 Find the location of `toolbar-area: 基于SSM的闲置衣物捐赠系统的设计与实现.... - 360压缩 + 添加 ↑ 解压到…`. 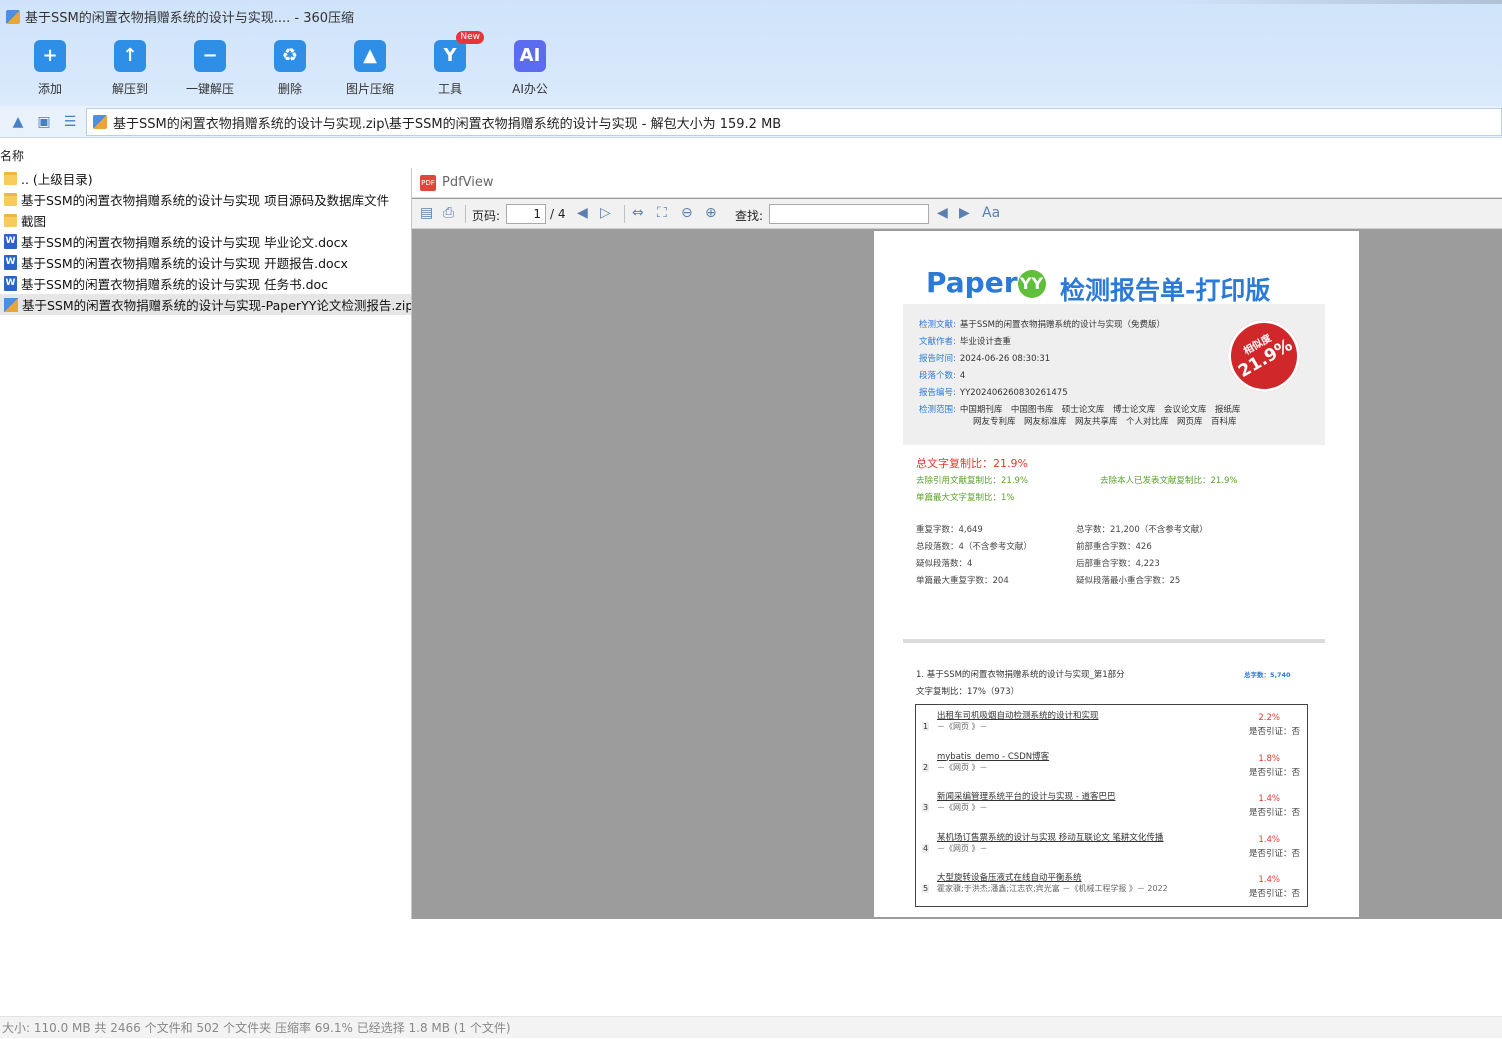

toolbar-area: 基于SSM的闲置衣物捐赠系统的设计与实现.... - 360压缩 + 添加 ↑ 解压到… is located at coordinates (751, 53).